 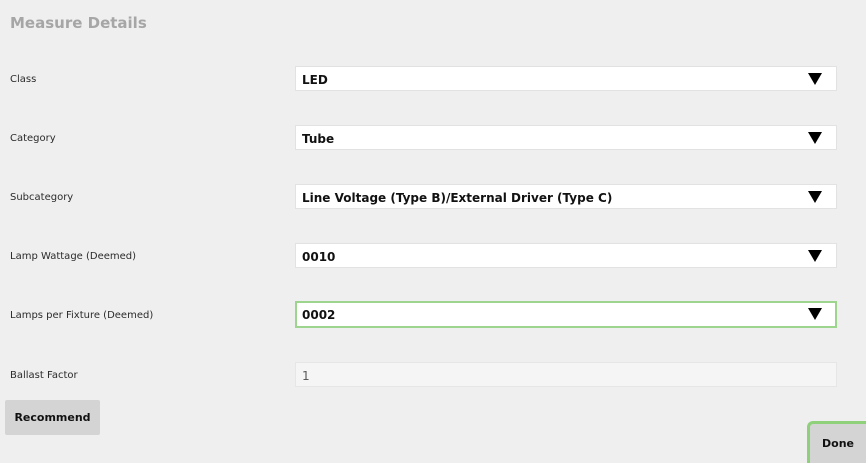 What do you see at coordinates (42, 197) in the screenshot?
I see `subcategory-label: Subcategory` at bounding box center [42, 197].